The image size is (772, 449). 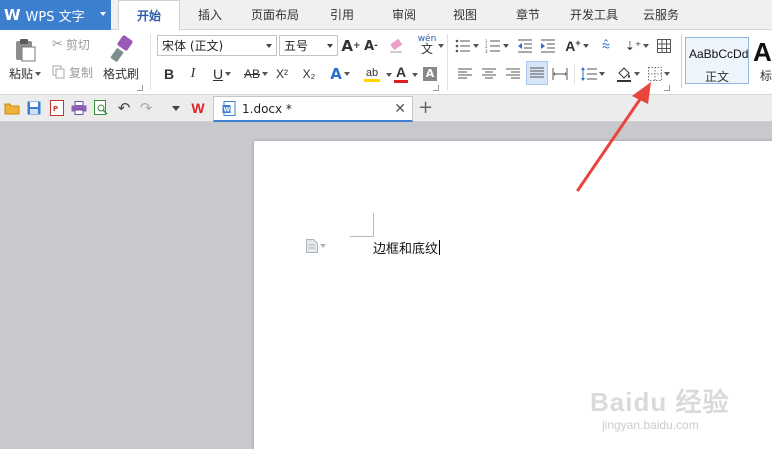 I want to click on svg-text: W, so click(x=227, y=109).